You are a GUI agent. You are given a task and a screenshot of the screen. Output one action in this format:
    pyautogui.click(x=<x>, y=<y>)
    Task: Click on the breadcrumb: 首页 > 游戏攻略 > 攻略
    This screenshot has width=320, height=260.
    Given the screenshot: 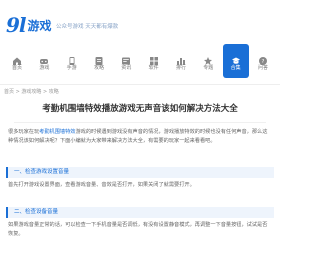 What is the action you would take?
    pyautogui.click(x=31, y=92)
    